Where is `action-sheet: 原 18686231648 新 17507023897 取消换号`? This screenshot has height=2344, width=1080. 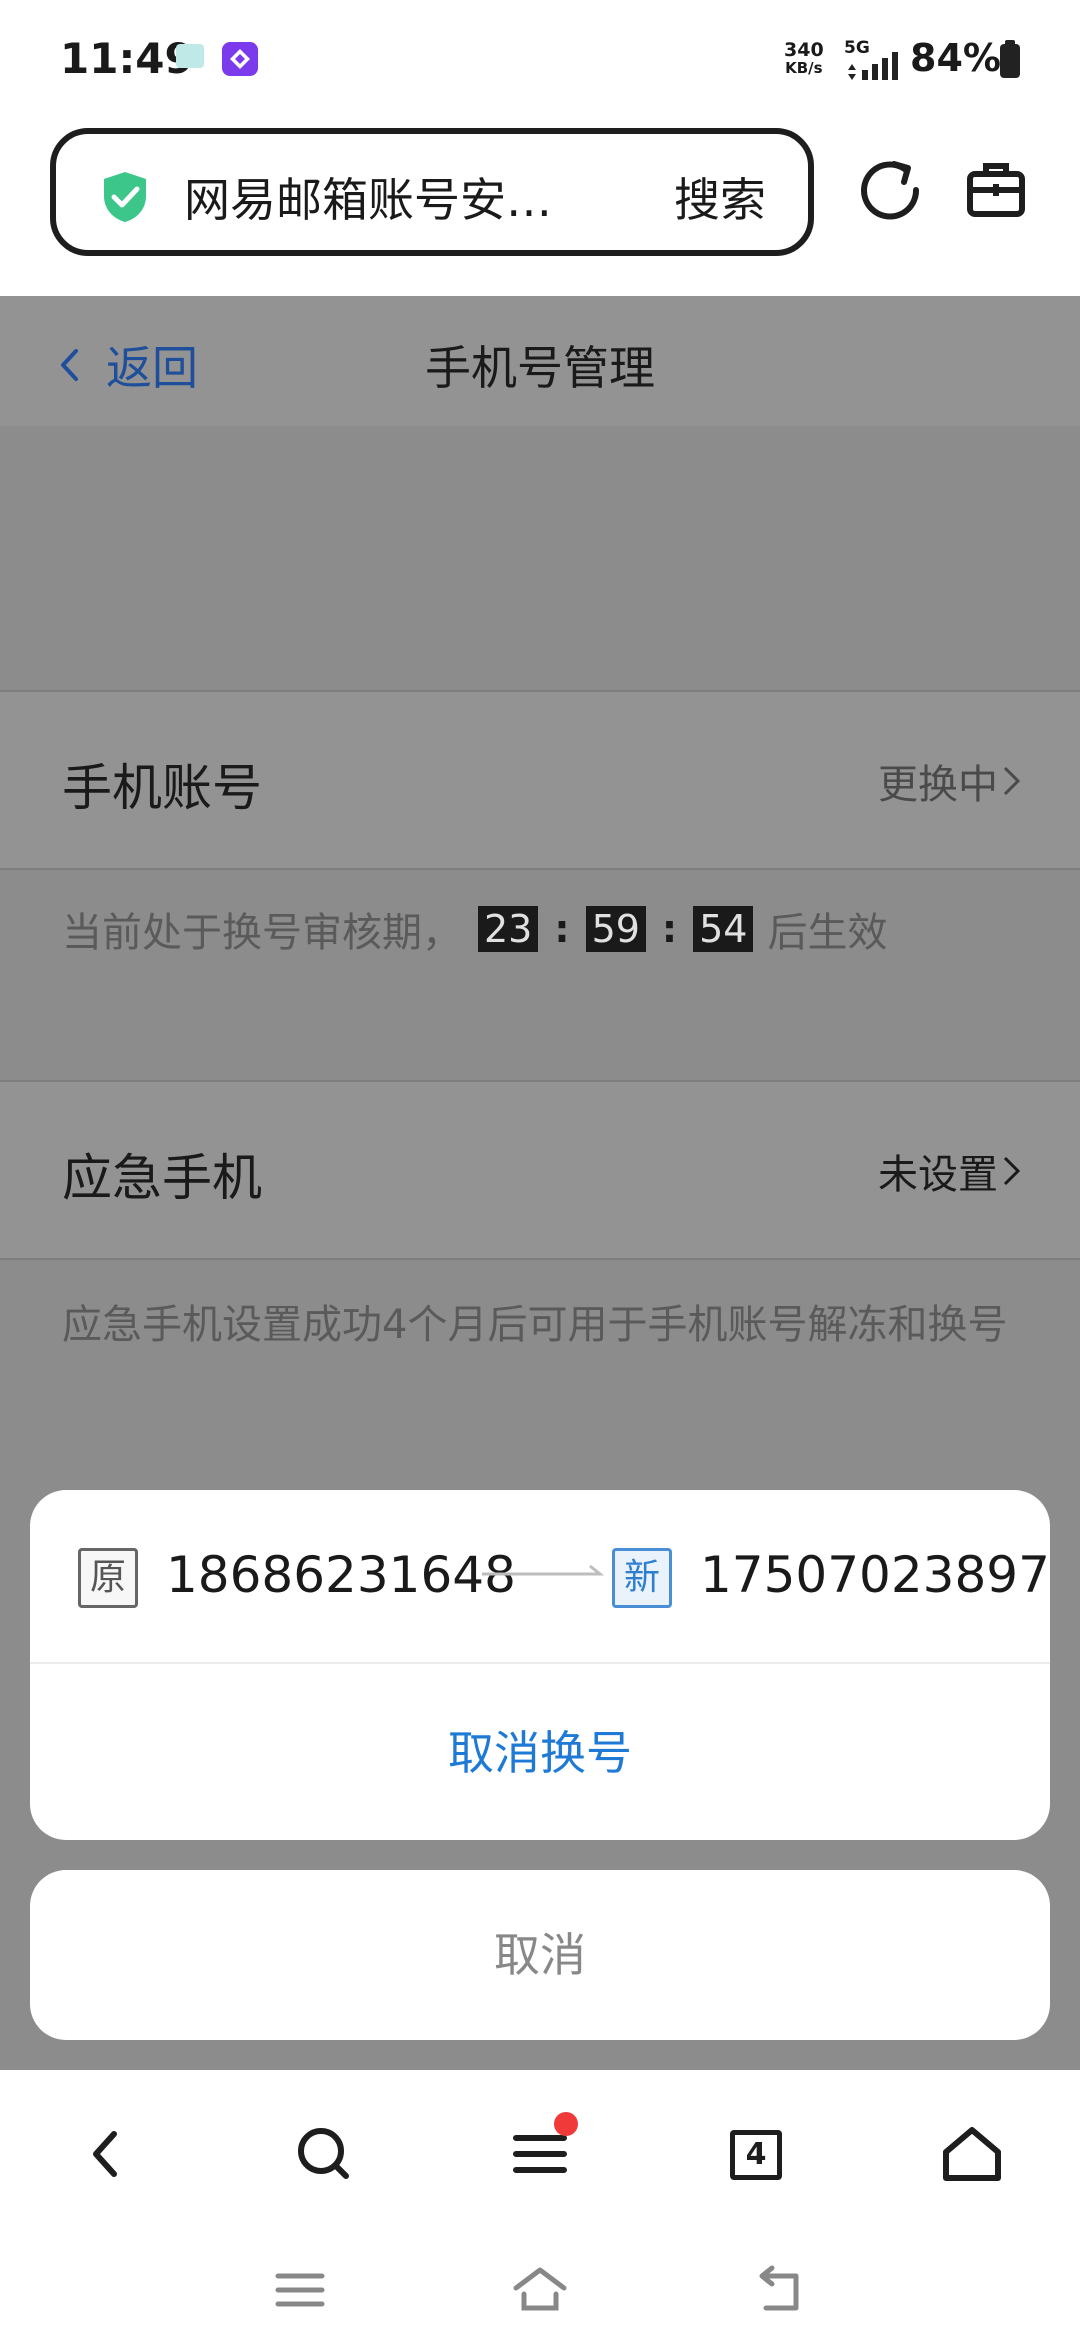 action-sheet: 原 18686231648 新 17507023897 取消换号 is located at coordinates (540, 1665).